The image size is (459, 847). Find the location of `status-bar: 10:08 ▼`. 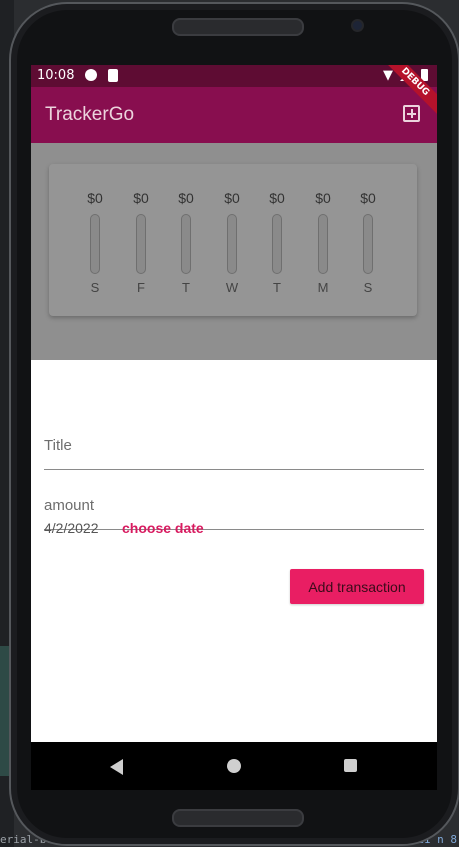

status-bar: 10:08 ▼ is located at coordinates (234, 76).